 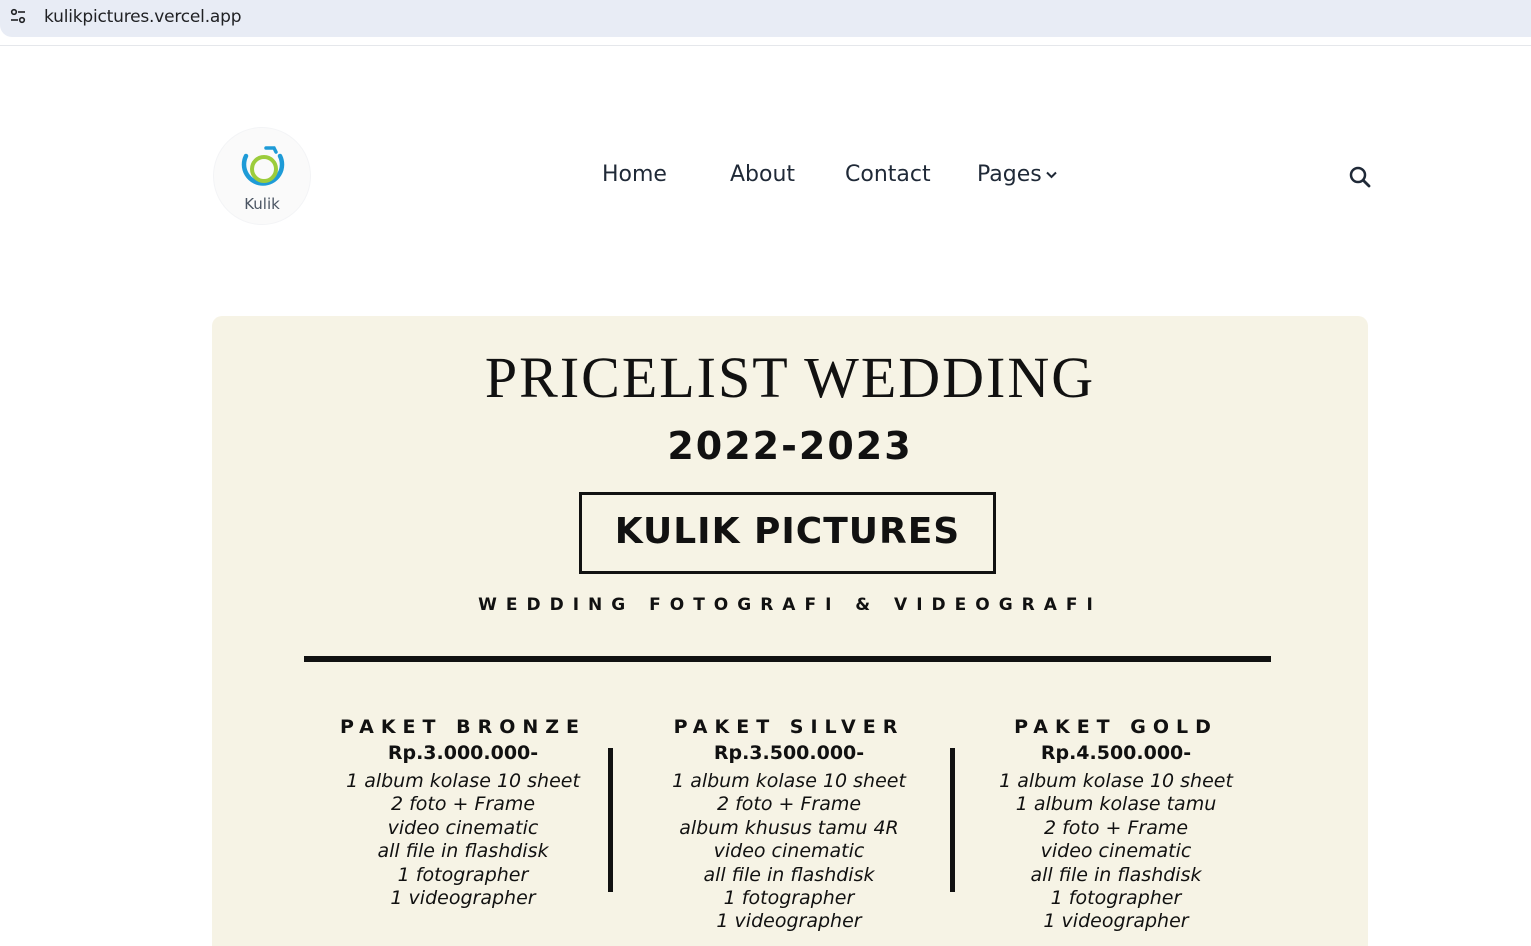 What do you see at coordinates (789, 753) in the screenshot?
I see `package-price: Rp.3.500.000-` at bounding box center [789, 753].